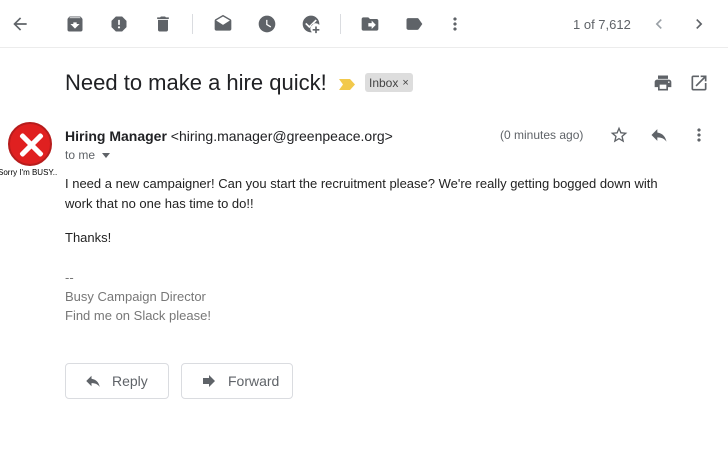 Image resolution: width=728 pixels, height=469 pixels. I want to click on move-to-button, so click(370, 24).